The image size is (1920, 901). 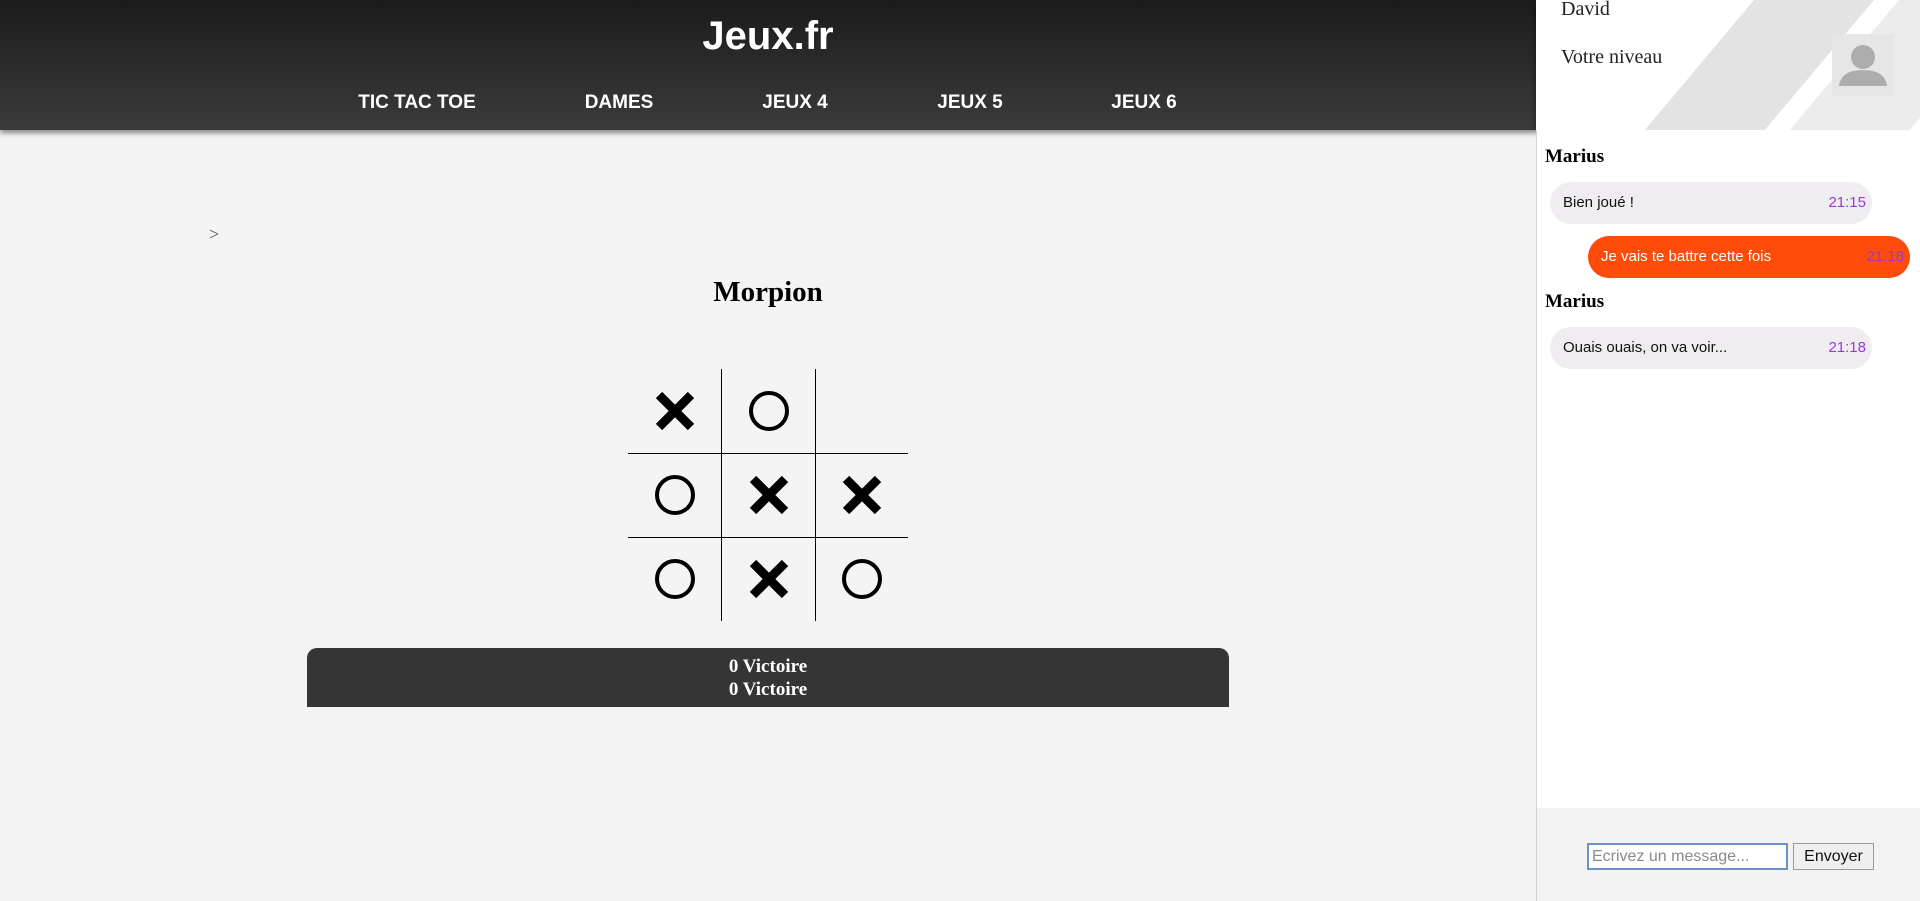 I want to click on user-name: David, so click(x=1585, y=10).